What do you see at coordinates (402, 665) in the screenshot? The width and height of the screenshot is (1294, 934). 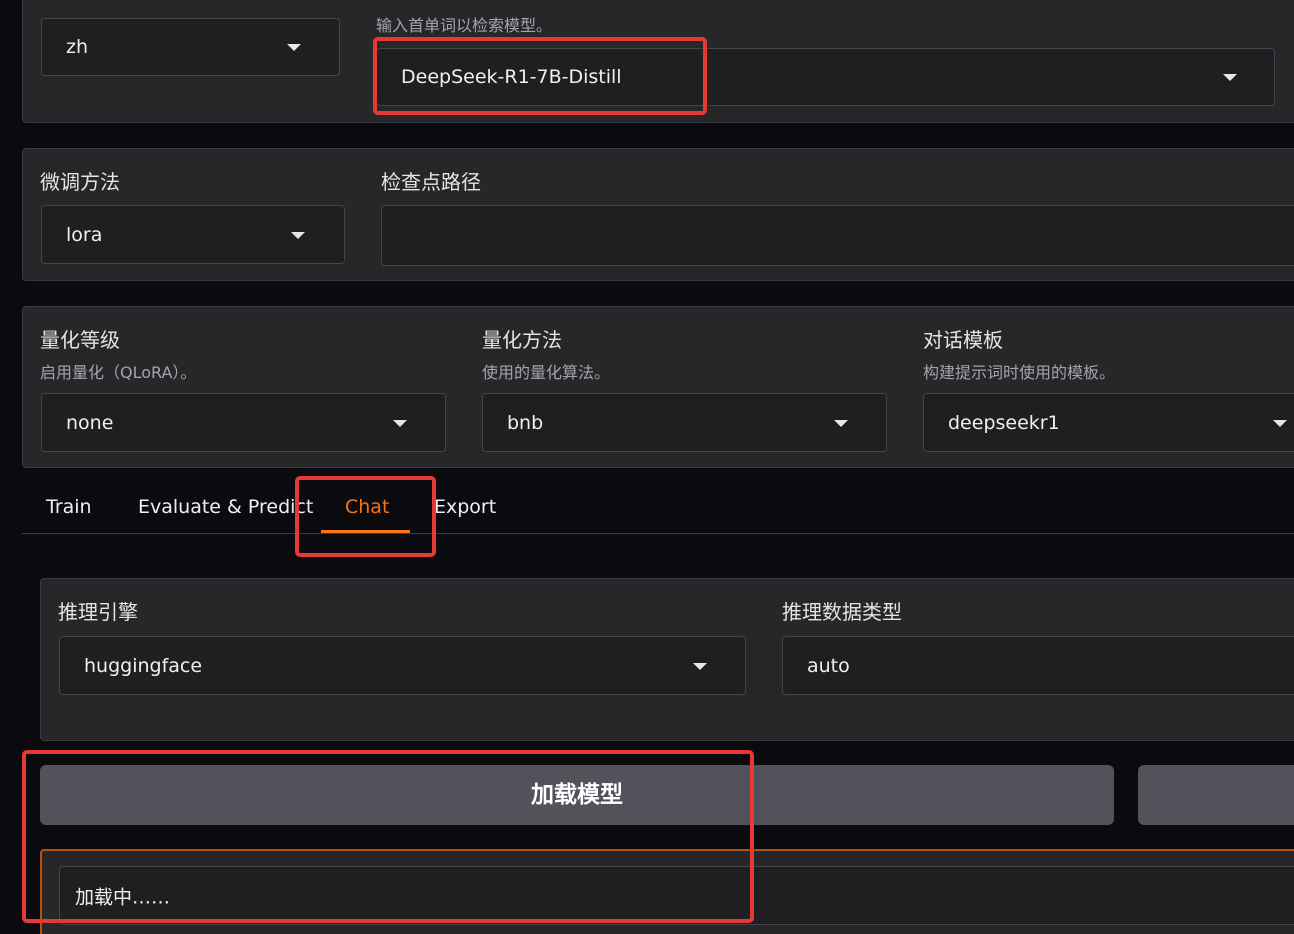 I see `infer-backend-dropdown: huggingface` at bounding box center [402, 665].